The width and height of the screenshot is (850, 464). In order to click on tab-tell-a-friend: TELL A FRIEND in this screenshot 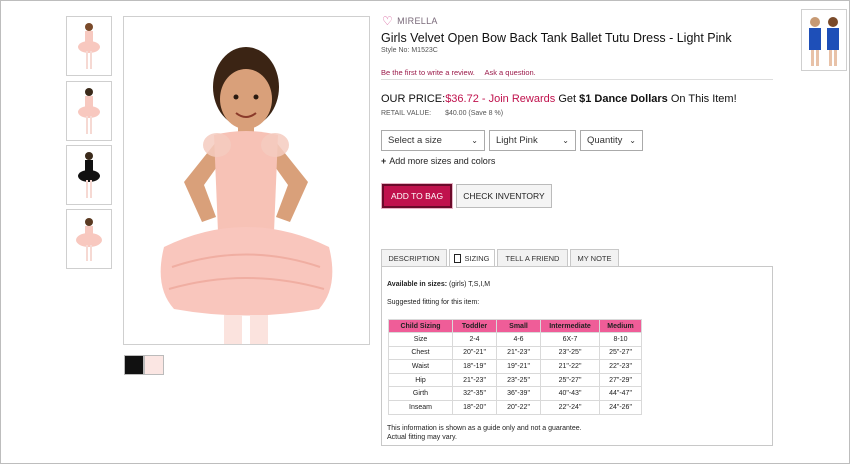, I will do `click(532, 258)`.